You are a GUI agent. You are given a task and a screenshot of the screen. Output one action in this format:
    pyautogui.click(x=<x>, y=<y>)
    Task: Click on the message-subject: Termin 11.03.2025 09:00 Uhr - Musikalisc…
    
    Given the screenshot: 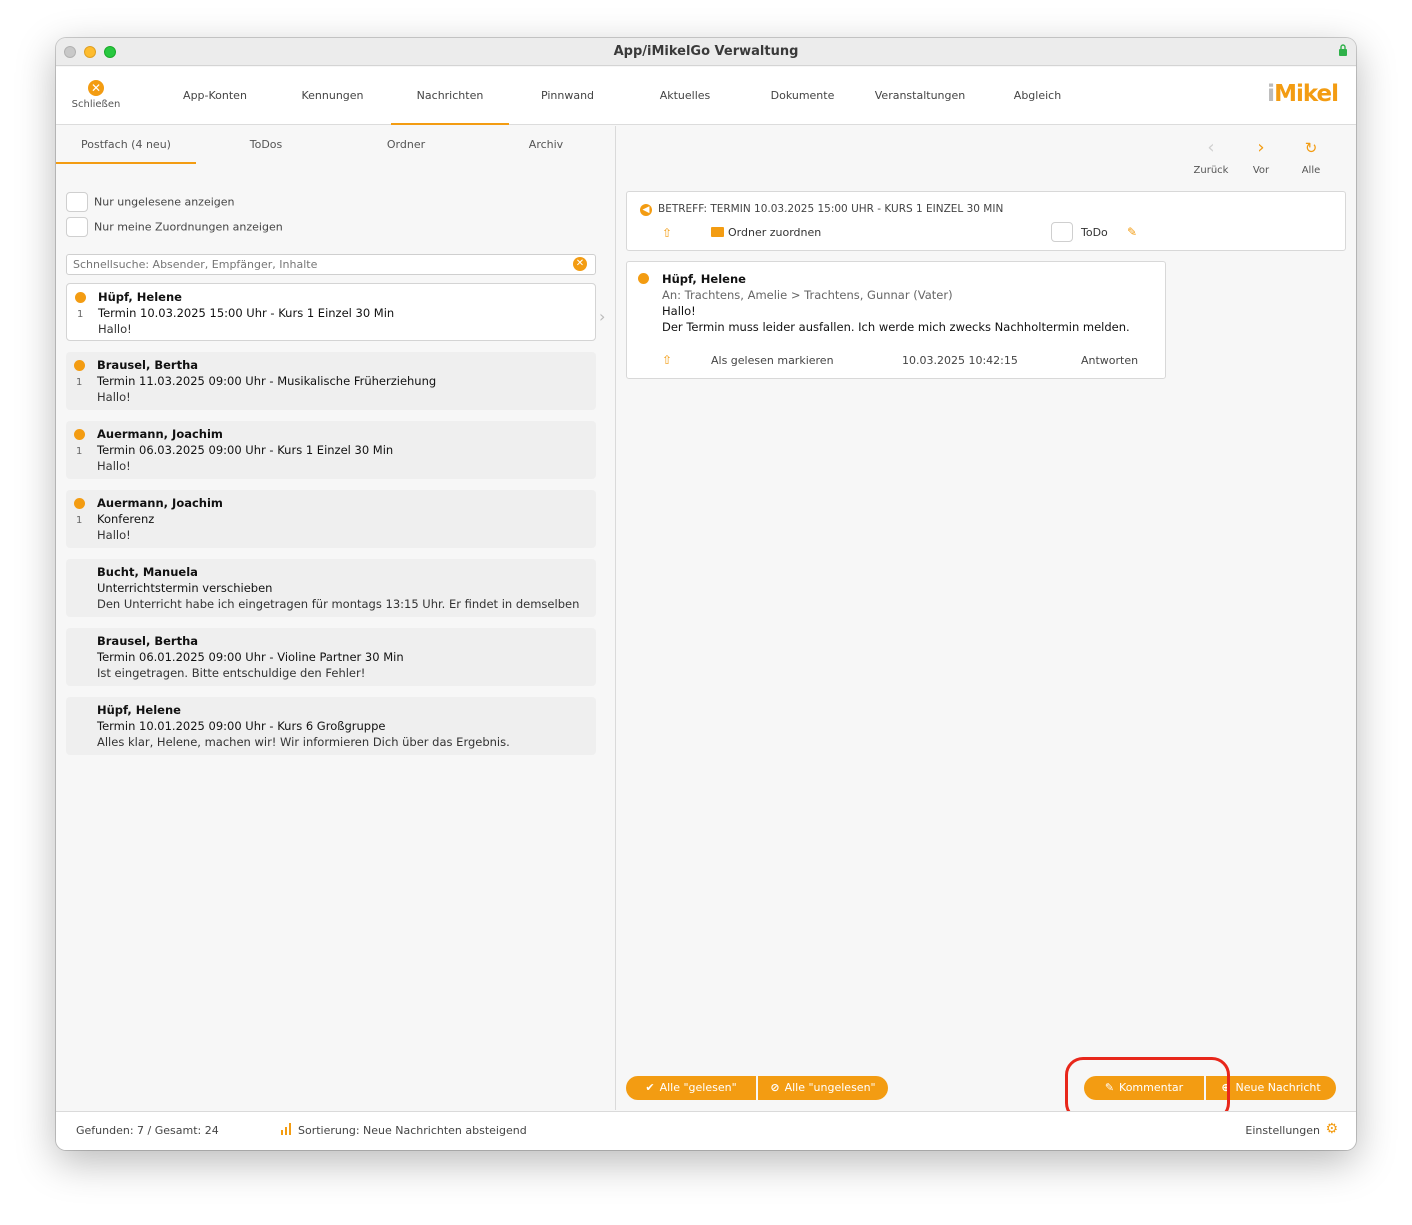 What is the action you would take?
    pyautogui.click(x=267, y=381)
    